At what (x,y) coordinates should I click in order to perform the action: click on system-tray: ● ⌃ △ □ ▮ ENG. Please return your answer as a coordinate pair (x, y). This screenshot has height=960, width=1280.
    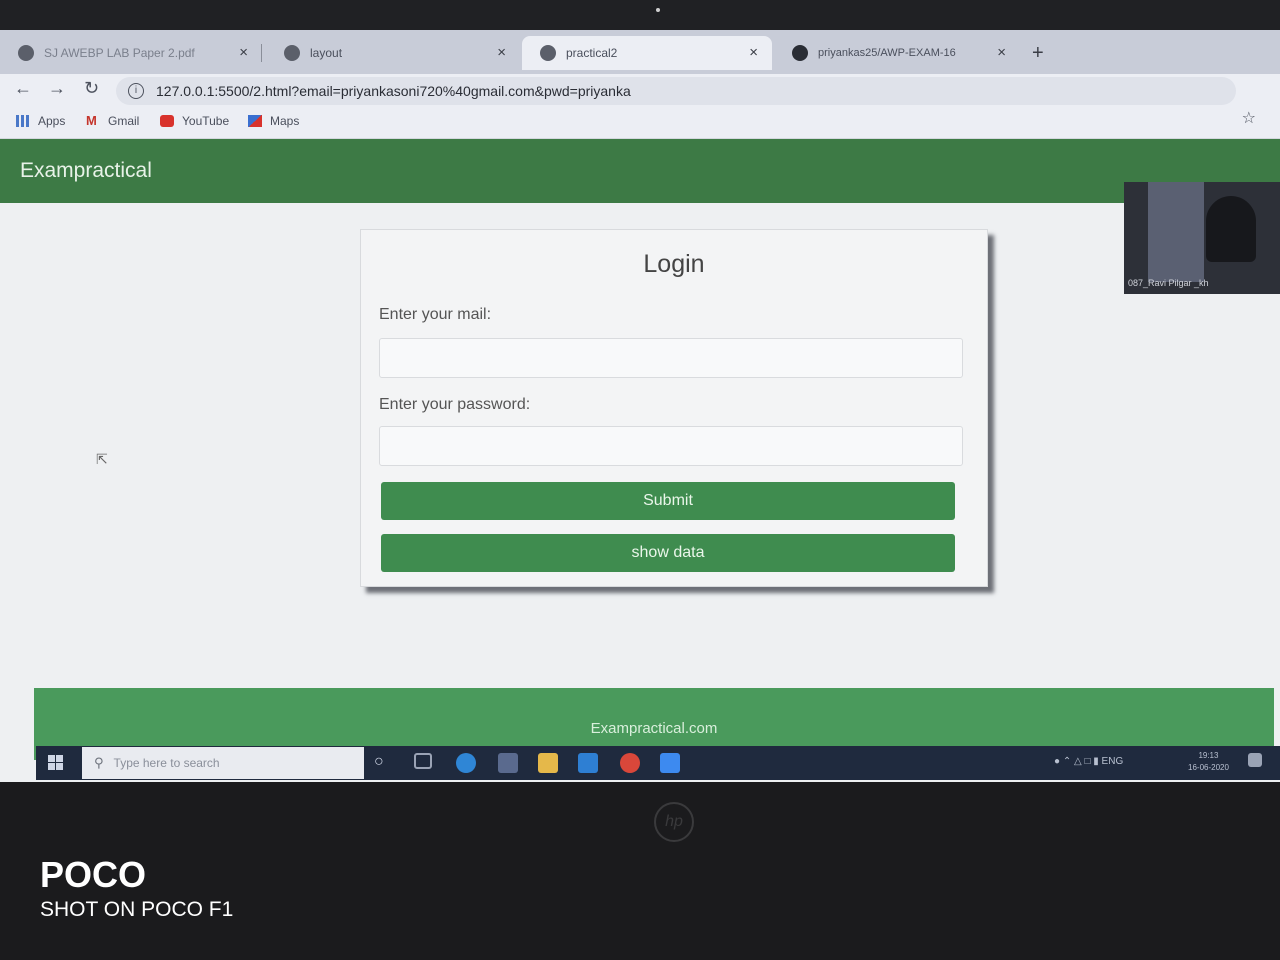
    Looking at the image, I should click on (1088, 761).